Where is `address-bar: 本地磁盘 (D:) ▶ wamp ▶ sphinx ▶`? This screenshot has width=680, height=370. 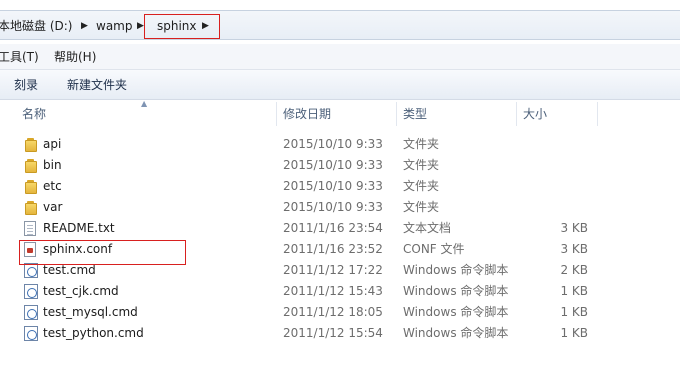 address-bar: 本地磁盘 (D:) ▶ wamp ▶ sphinx ▶ is located at coordinates (340, 25).